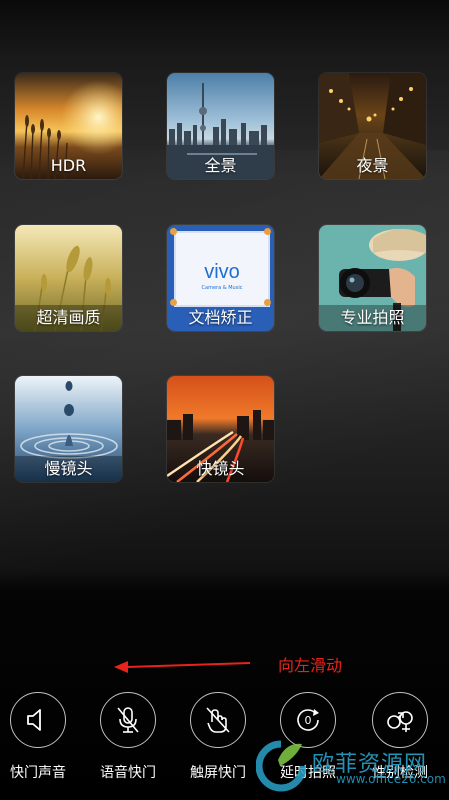 The height and width of the screenshot is (800, 449). I want to click on mode-tile-pro-photo: 专业拍照, so click(372, 278).